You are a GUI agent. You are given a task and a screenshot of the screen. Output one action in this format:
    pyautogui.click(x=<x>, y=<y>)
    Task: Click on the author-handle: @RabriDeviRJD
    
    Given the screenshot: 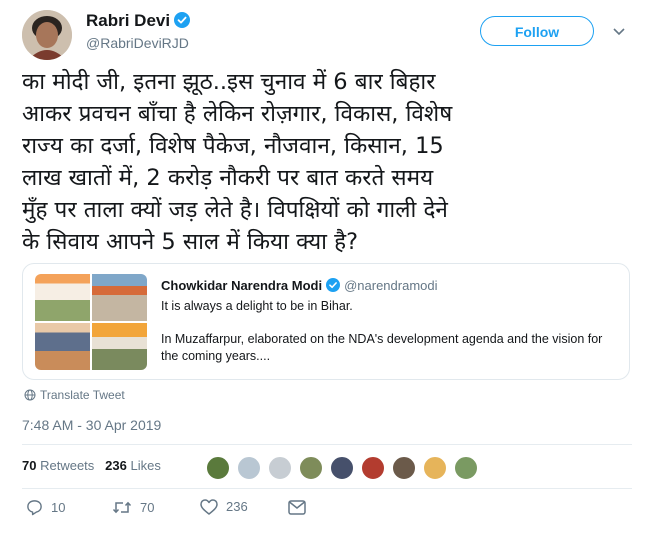 What is the action you would take?
    pyautogui.click(x=137, y=43)
    